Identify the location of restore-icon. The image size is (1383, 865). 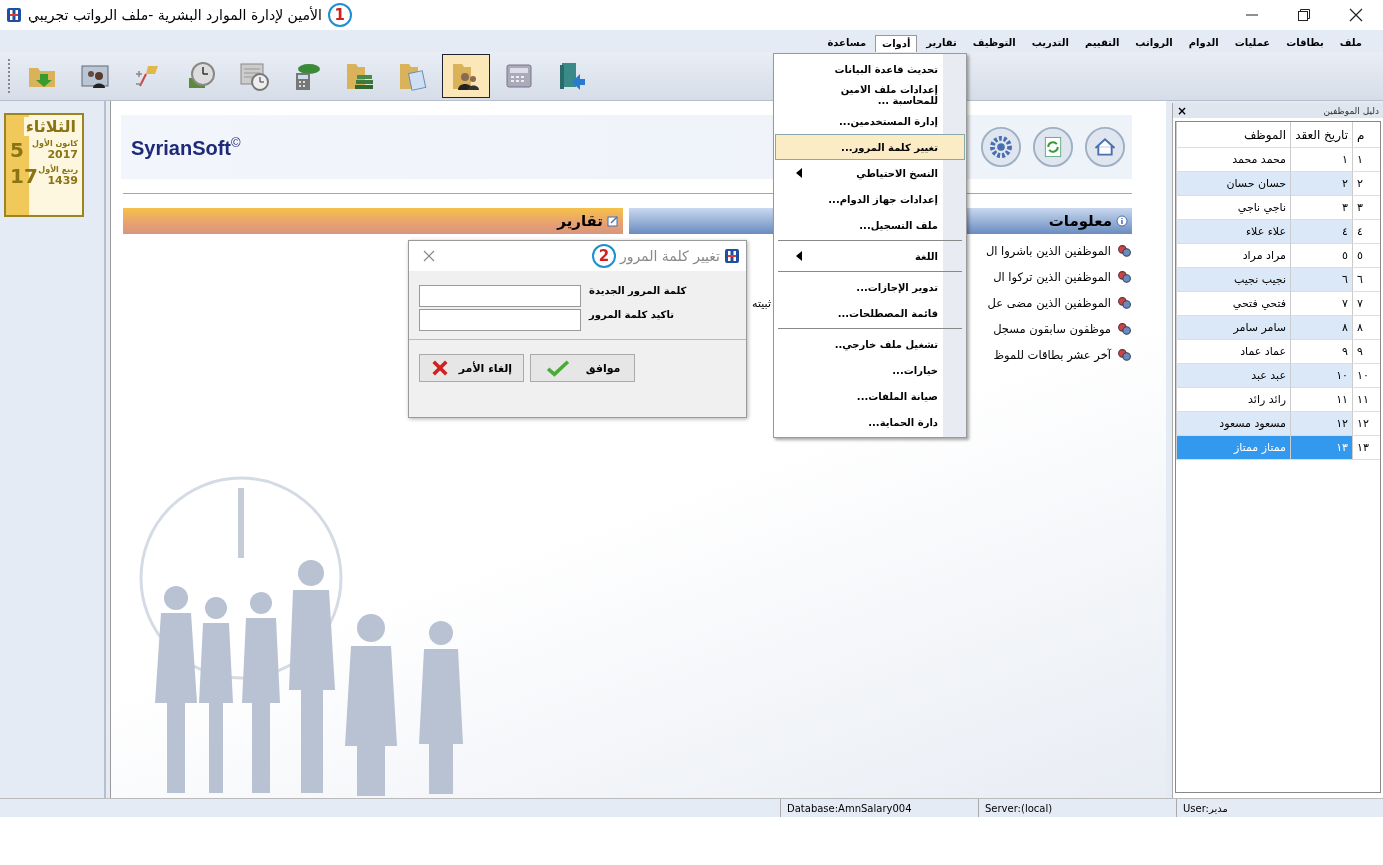
(1304, 15).